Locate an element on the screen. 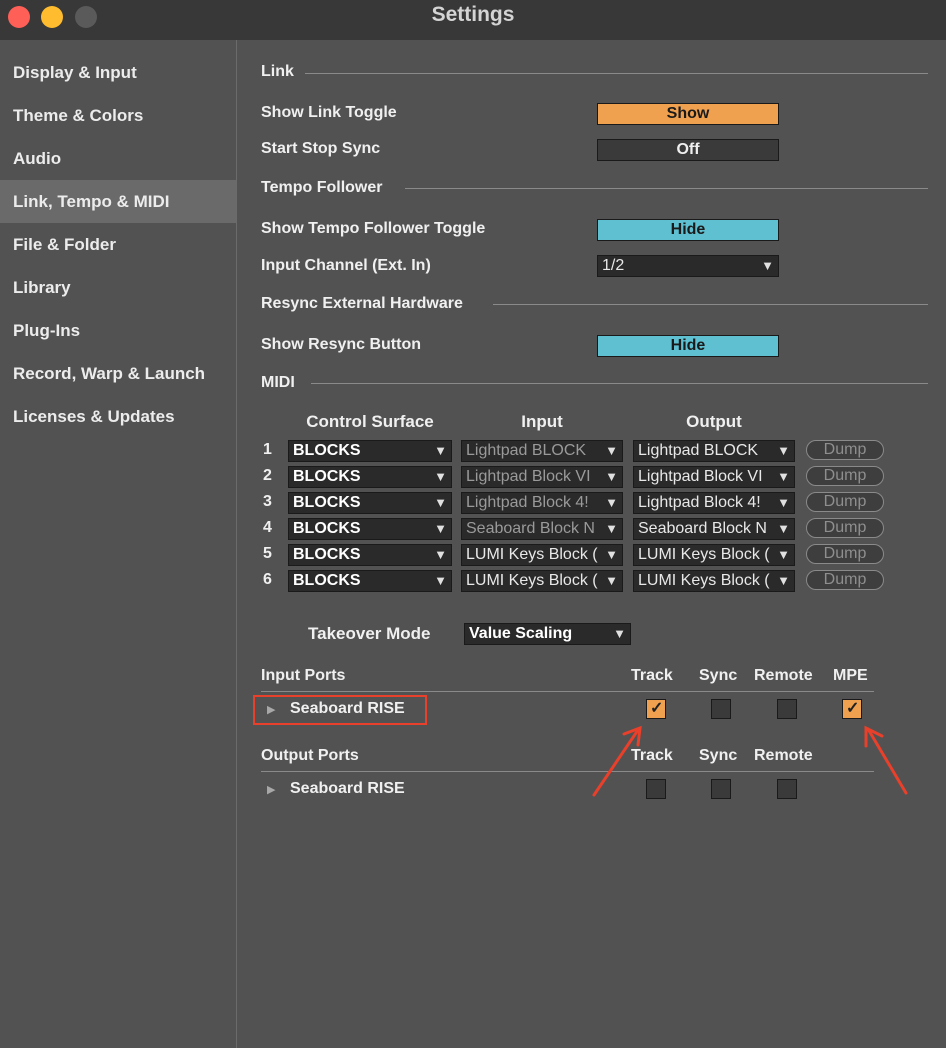 Image resolution: width=946 pixels, height=1048 pixels. annotation-arrow-track is located at coordinates (616, 762).